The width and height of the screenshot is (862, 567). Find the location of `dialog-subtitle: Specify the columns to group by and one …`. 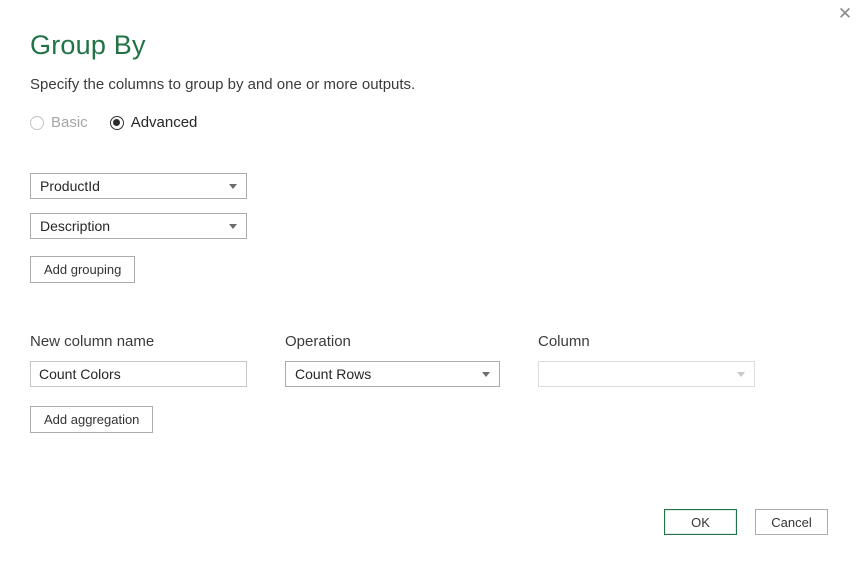

dialog-subtitle: Specify the columns to group by and one … is located at coordinates (223, 84).